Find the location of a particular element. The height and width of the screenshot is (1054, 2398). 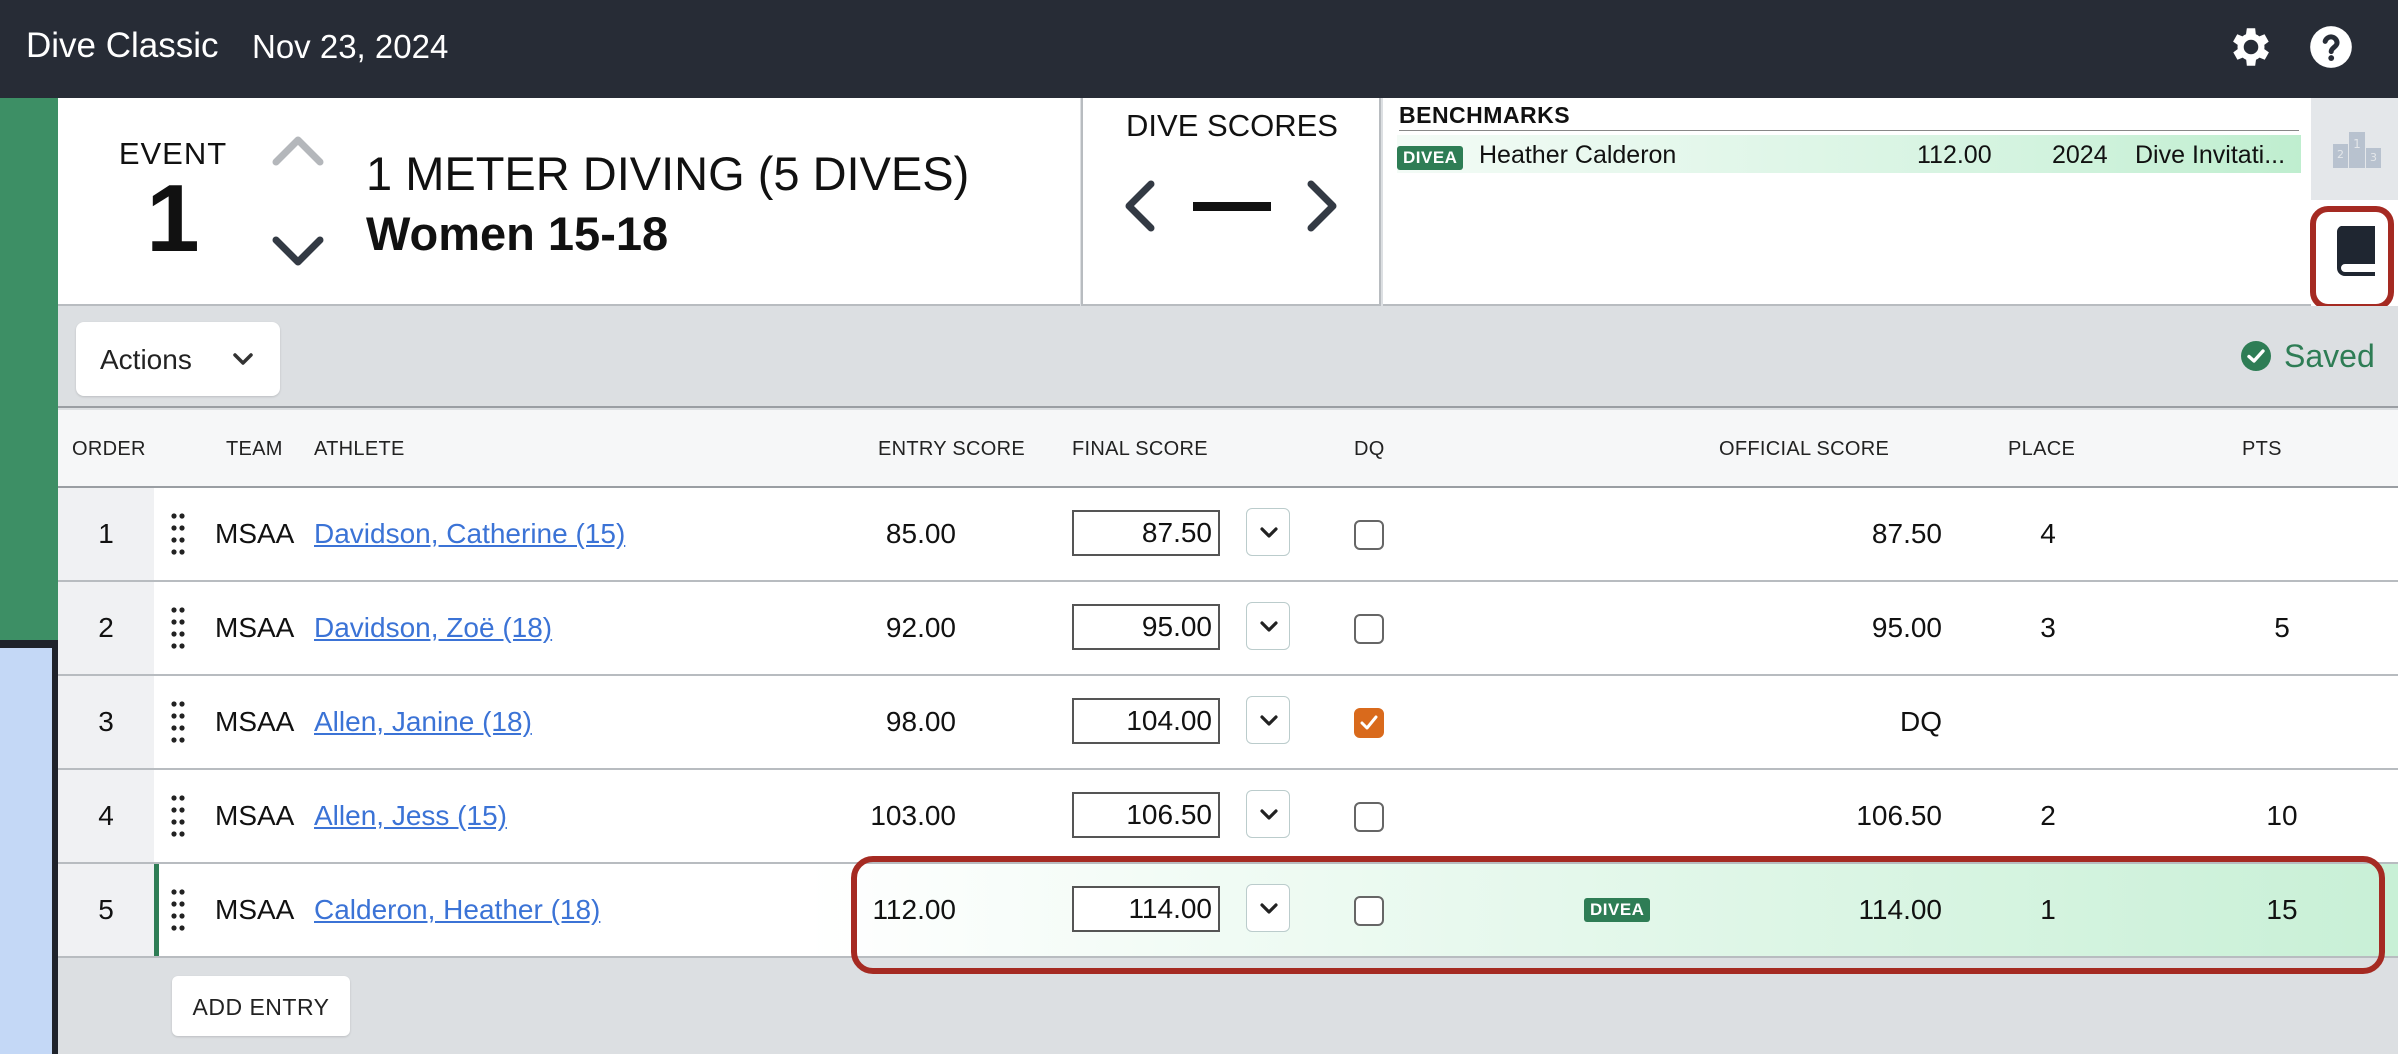

previous-event-chevron-up-icon is located at coordinates (298, 150).